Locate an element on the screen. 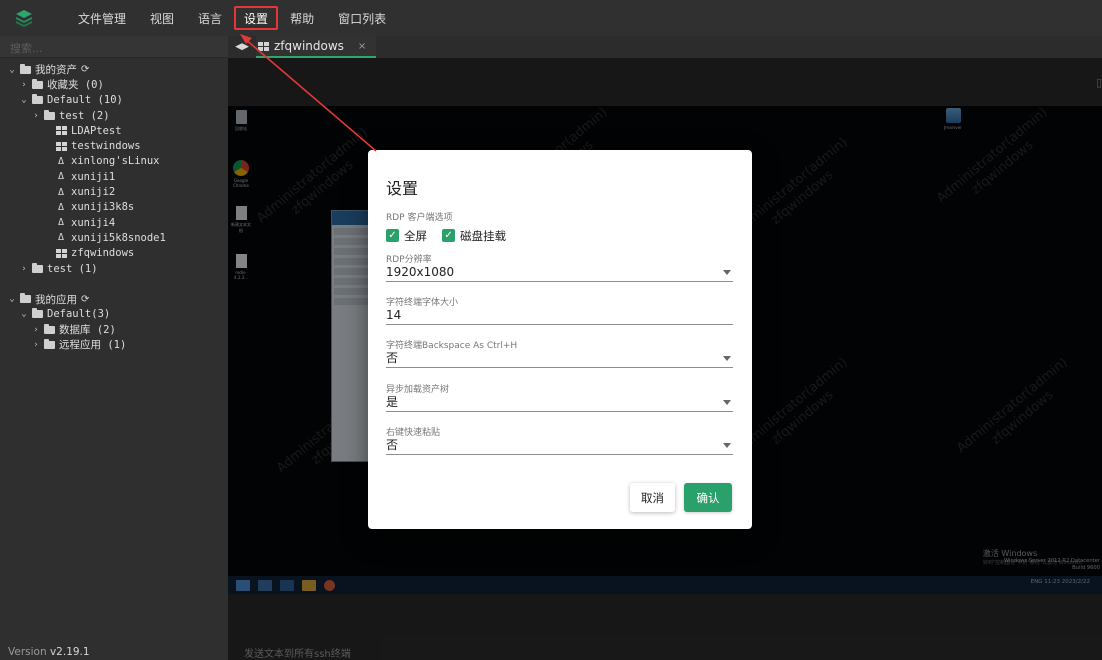 This screenshot has width=1102, height=660. checkmark-icon: ✓ is located at coordinates (392, 235).